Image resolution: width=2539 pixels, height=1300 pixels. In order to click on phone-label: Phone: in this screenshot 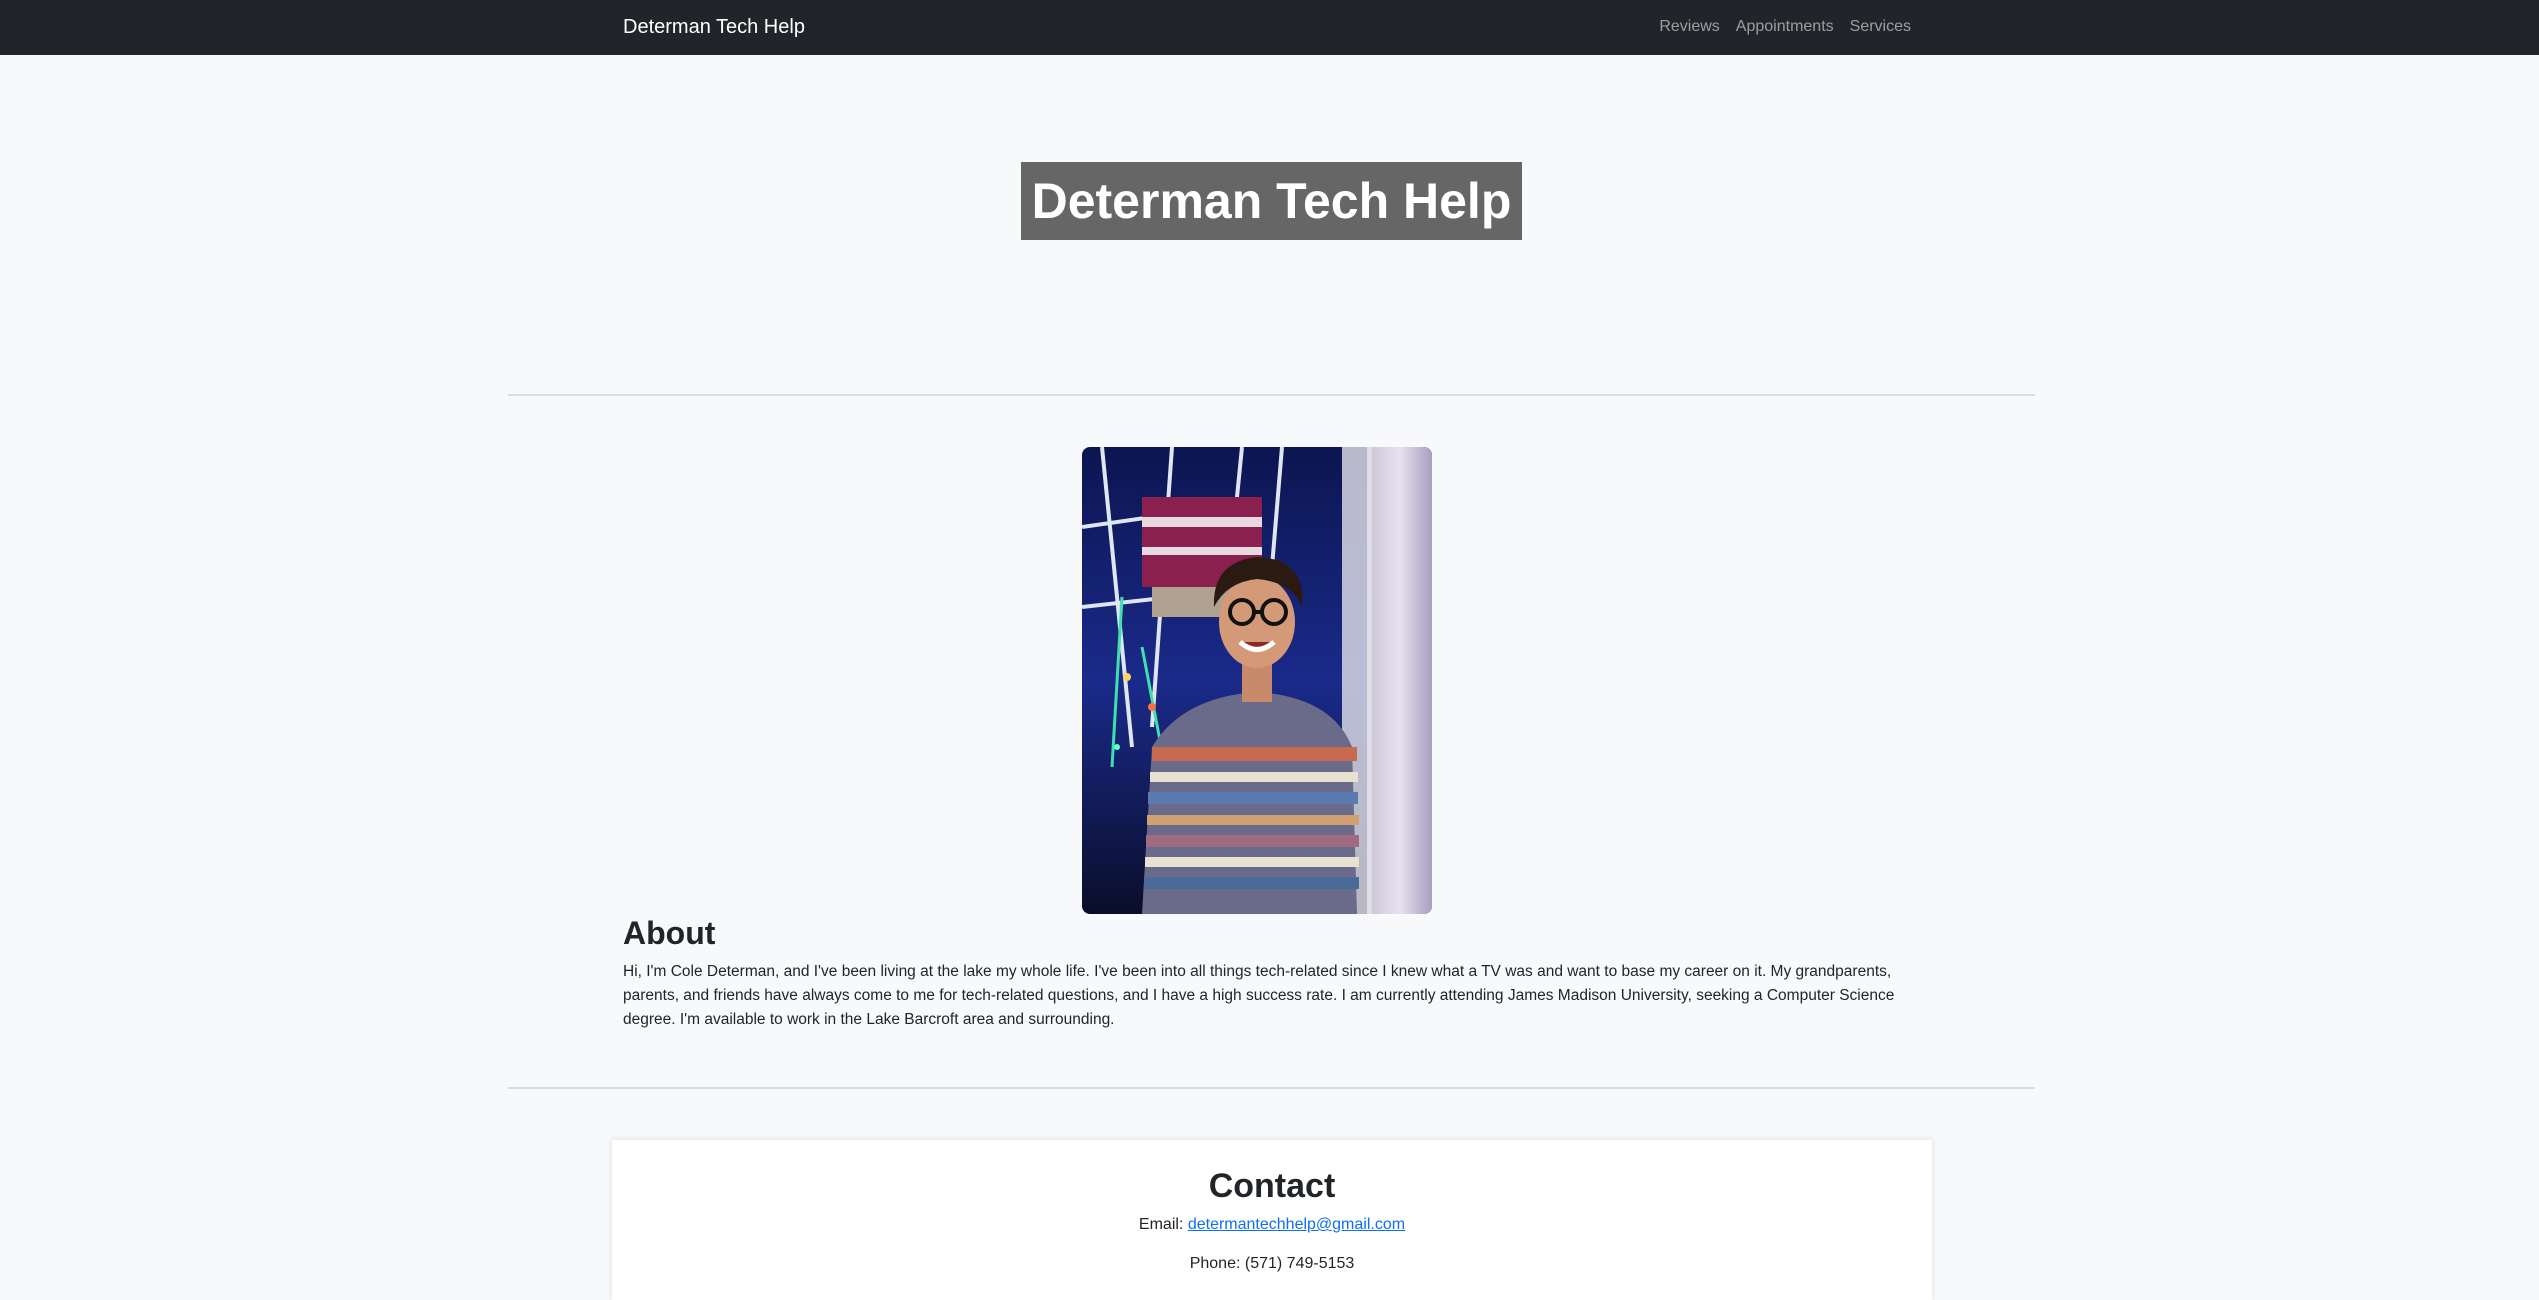, I will do `click(1215, 1263)`.